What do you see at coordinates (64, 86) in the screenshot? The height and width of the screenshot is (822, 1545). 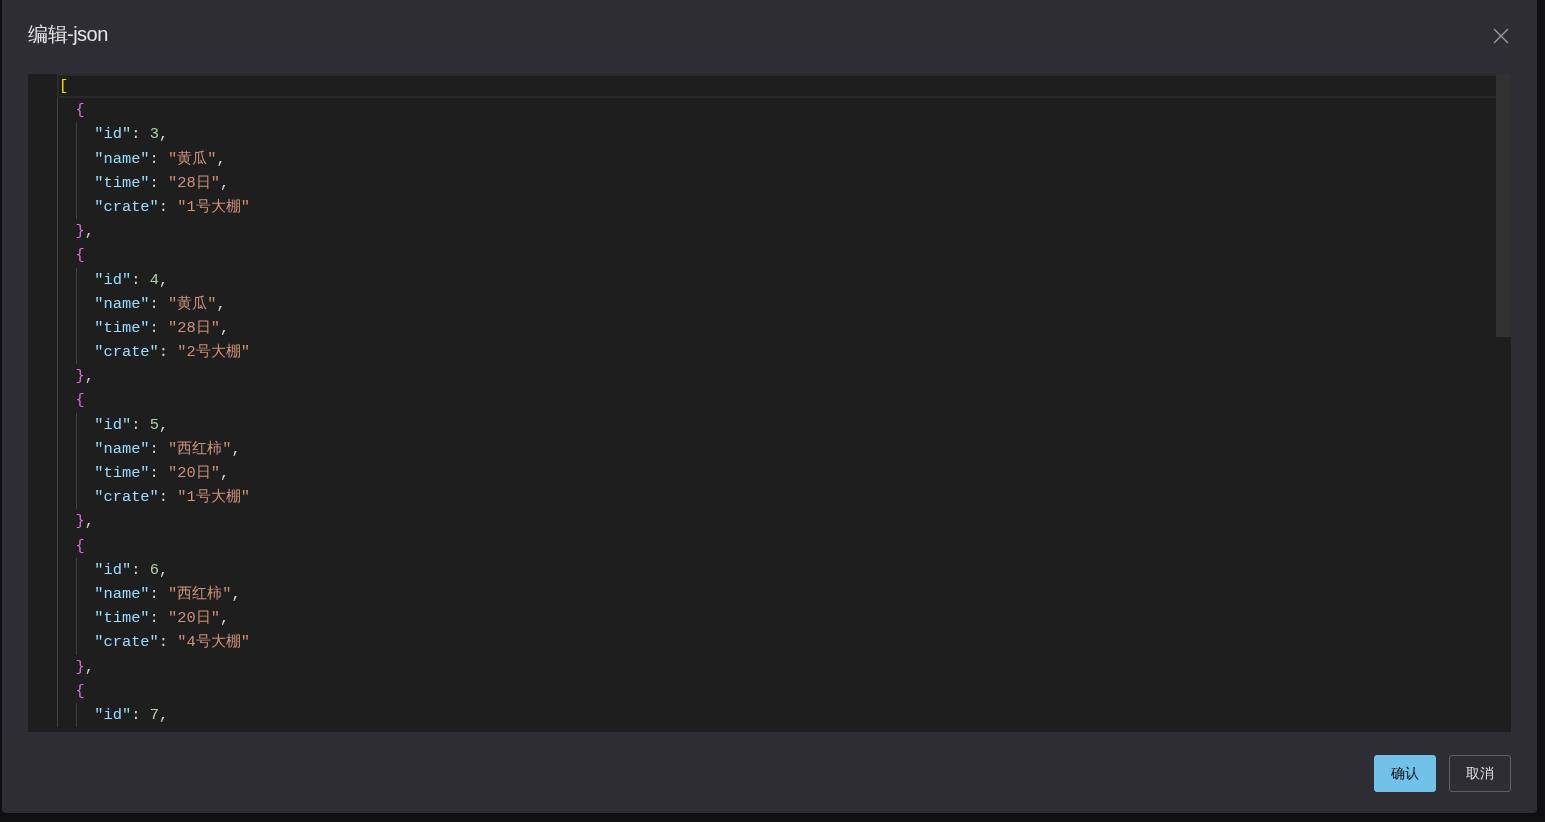 I see `code-line: [` at bounding box center [64, 86].